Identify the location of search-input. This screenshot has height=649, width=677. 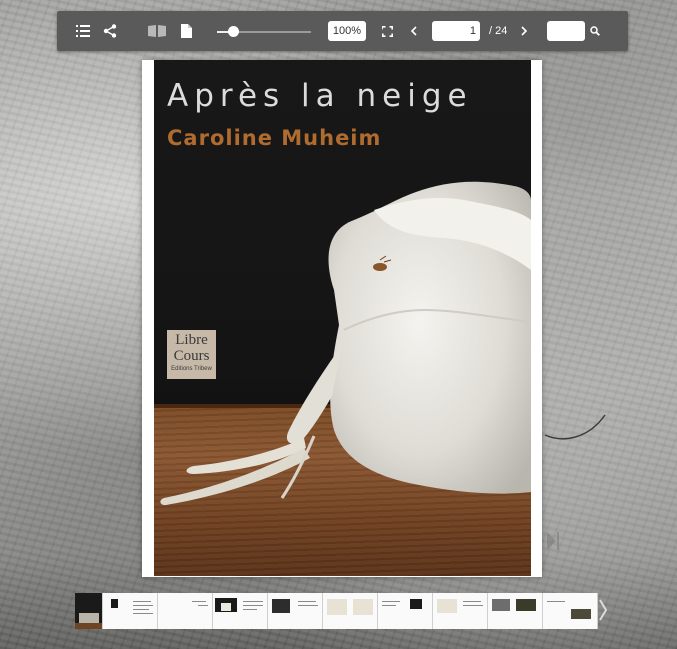
(566, 31).